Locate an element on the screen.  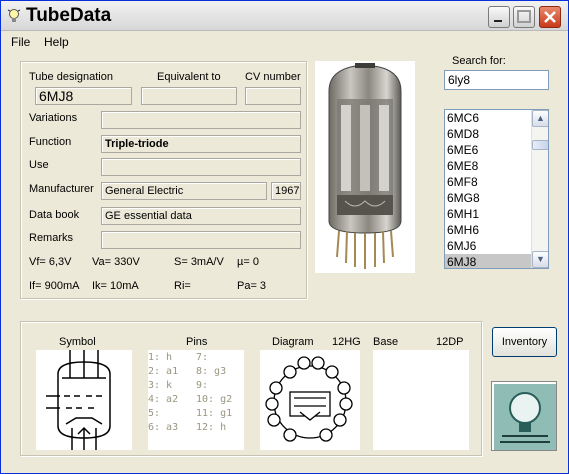
variations-field is located at coordinates (201, 120).